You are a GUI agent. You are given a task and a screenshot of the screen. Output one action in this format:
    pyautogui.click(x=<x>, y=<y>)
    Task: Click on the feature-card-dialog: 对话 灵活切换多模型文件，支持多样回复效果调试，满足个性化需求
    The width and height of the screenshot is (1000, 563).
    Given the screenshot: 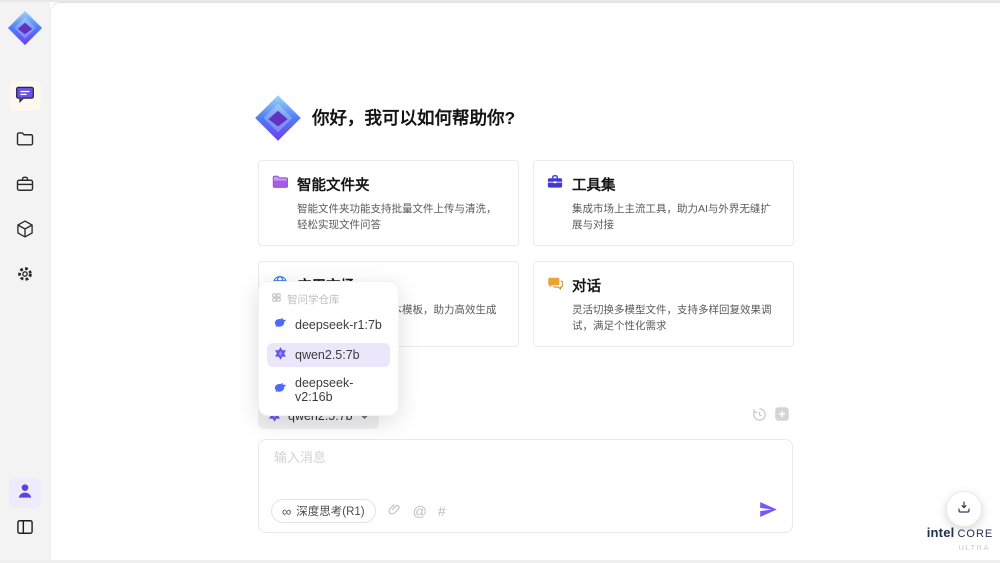 What is the action you would take?
    pyautogui.click(x=663, y=304)
    